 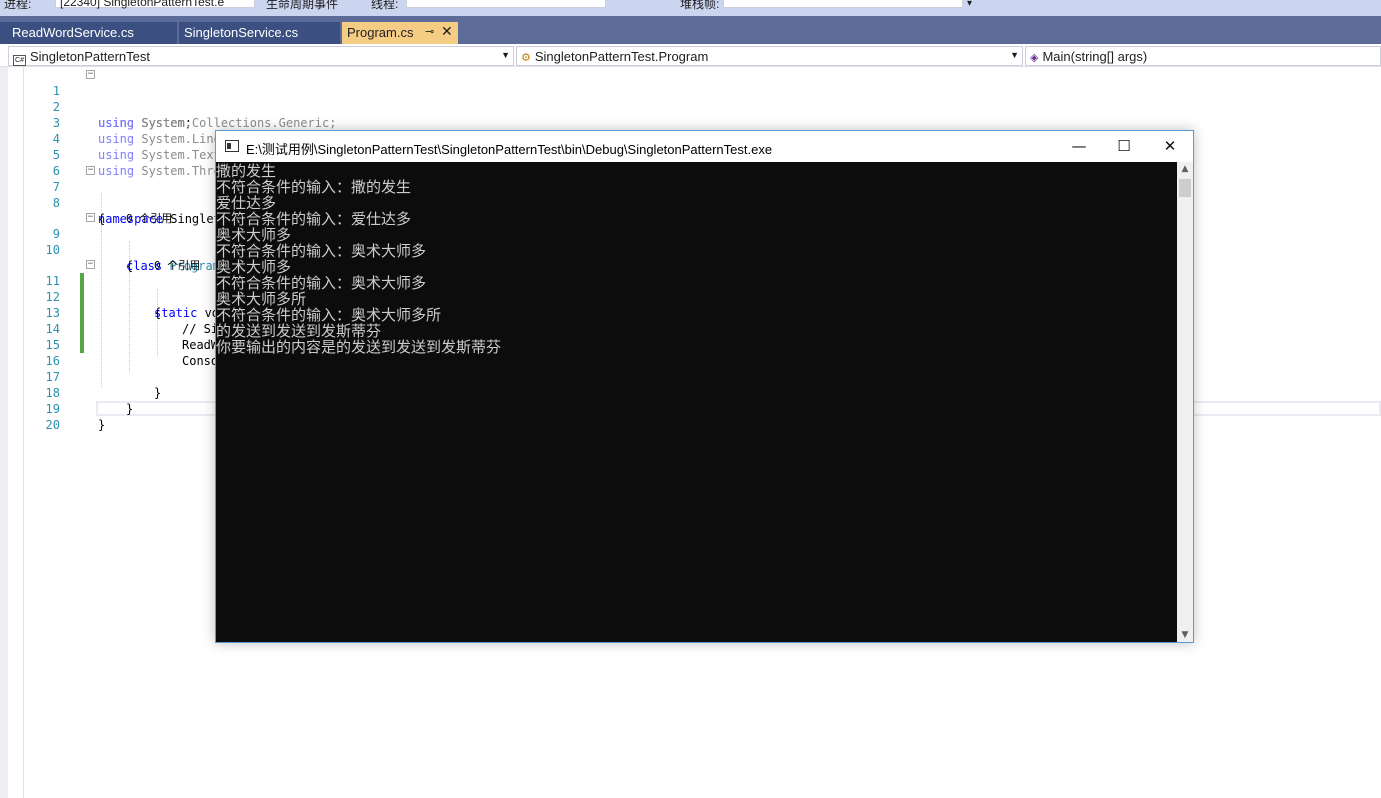 What do you see at coordinates (90, 56) in the screenshot?
I see `project-name: SingletonPatternTest` at bounding box center [90, 56].